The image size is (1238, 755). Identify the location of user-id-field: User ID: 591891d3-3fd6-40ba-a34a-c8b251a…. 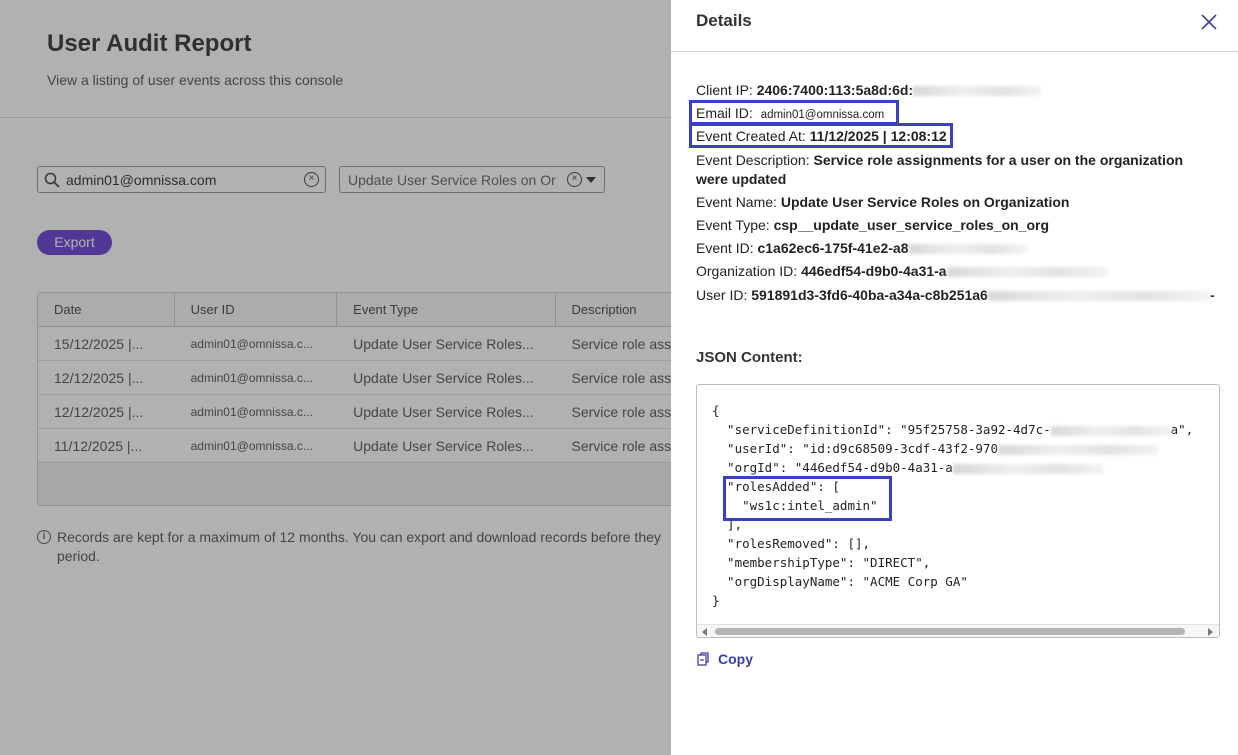
(955, 295).